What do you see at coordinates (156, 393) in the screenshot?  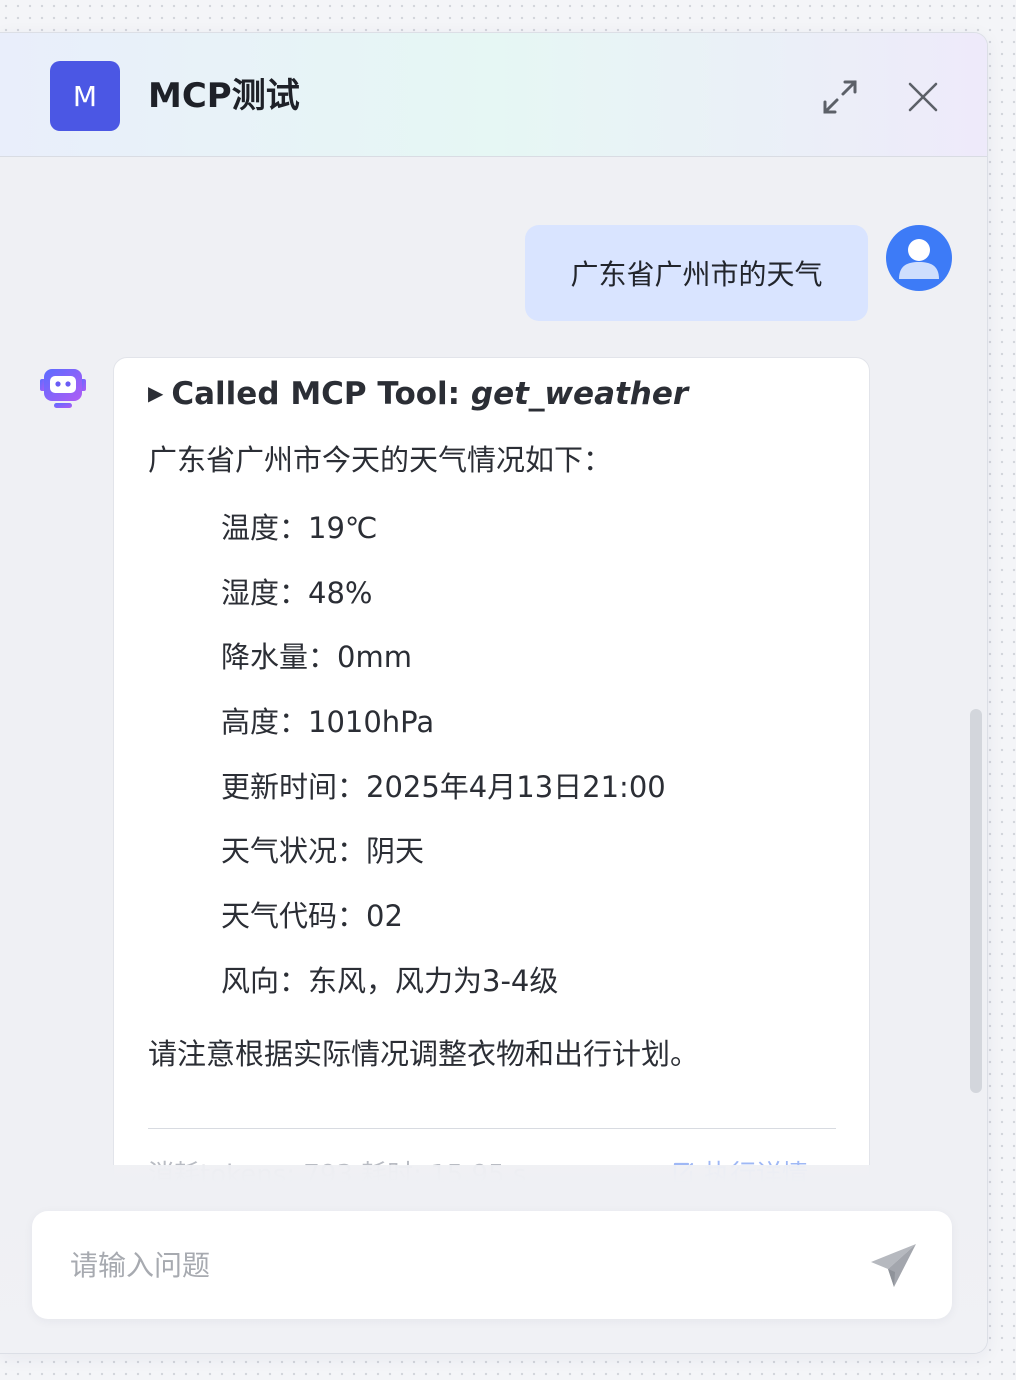 I see `expand-triangle-icon: ▶` at bounding box center [156, 393].